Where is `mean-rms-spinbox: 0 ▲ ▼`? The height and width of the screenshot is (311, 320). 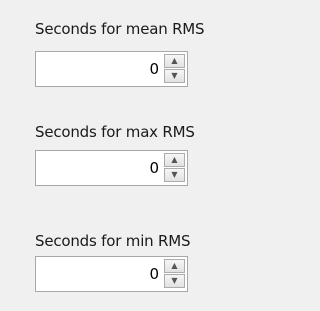
mean-rms-spinbox: 0 ▲ ▼ is located at coordinates (111, 69).